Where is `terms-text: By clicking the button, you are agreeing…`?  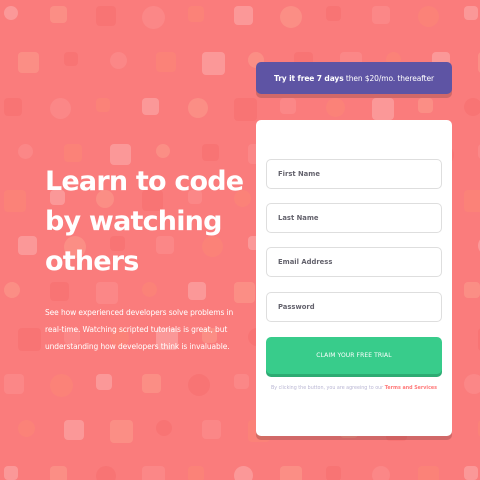
terms-text: By clicking the button, you are agreeing… is located at coordinates (327, 388).